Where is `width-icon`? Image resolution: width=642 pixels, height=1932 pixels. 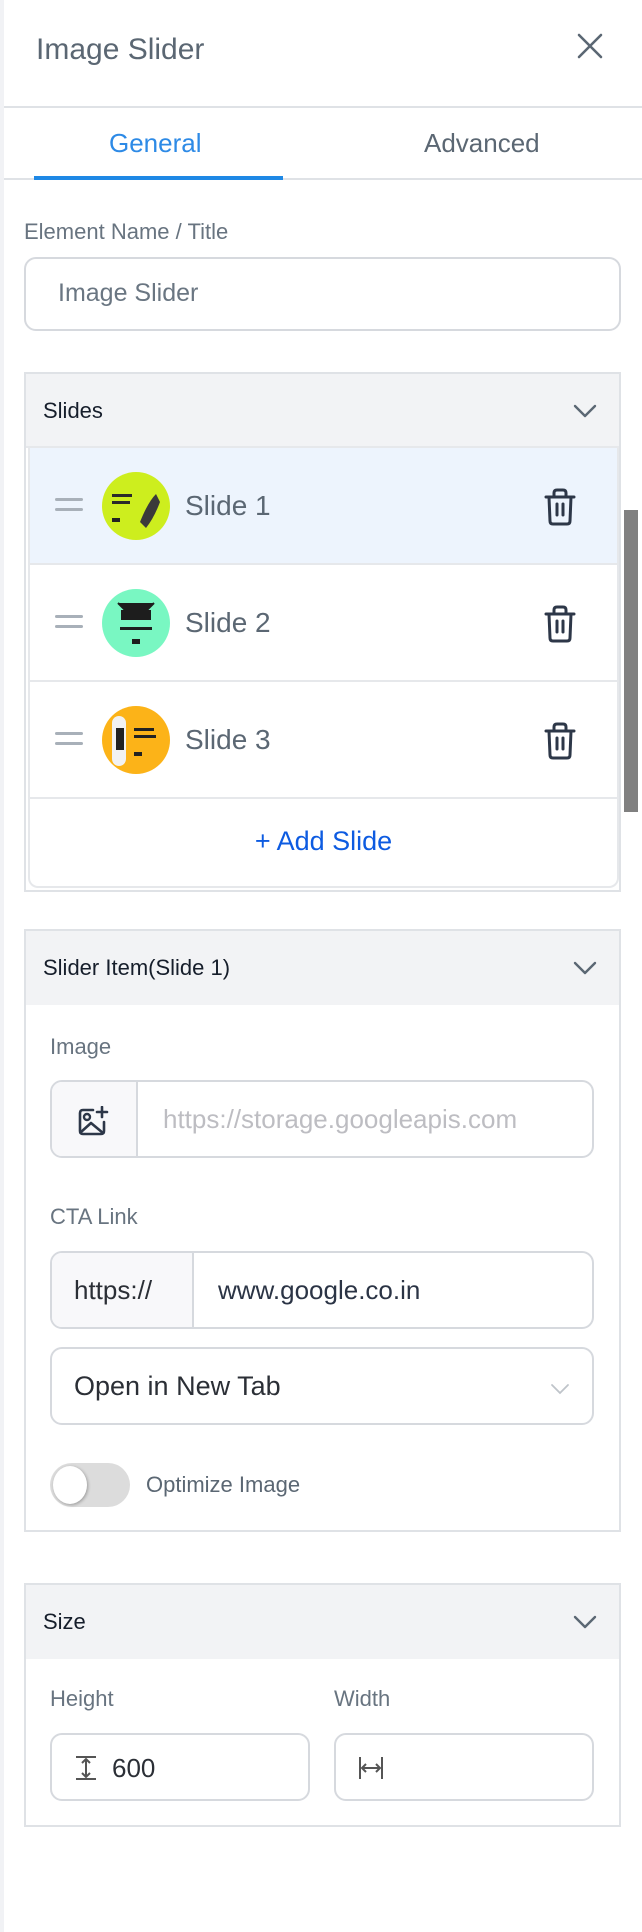 width-icon is located at coordinates (371, 1768).